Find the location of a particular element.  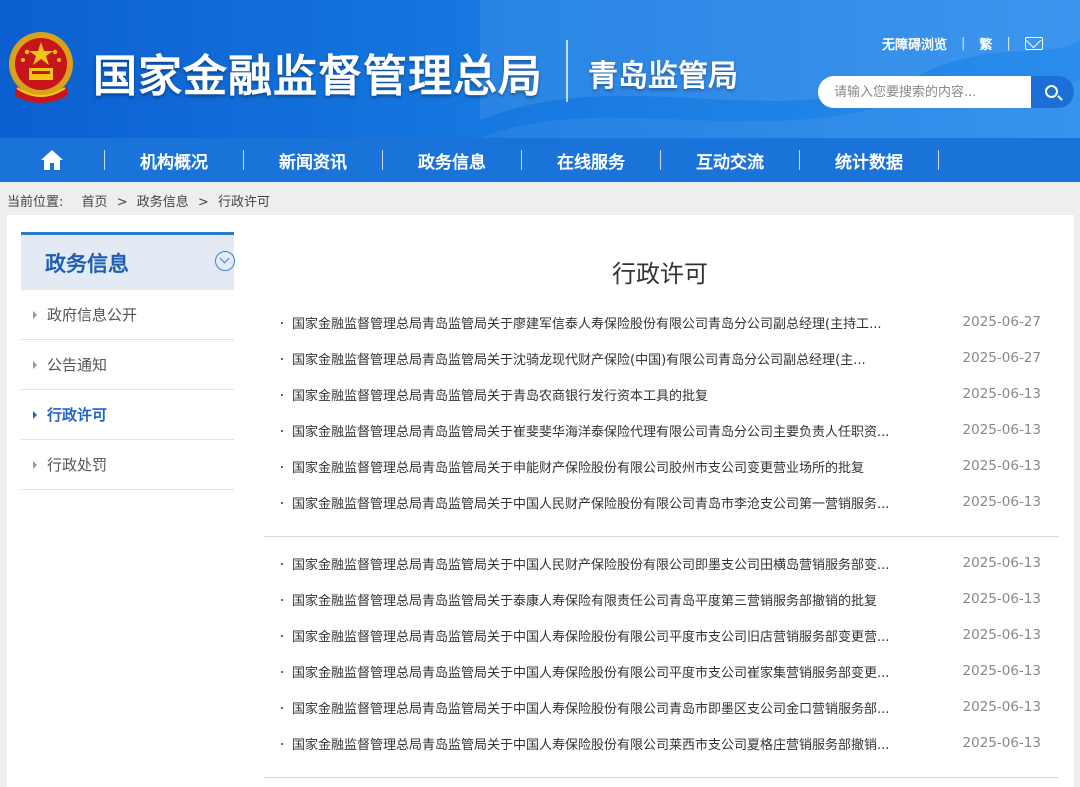

mail-icon is located at coordinates (1033, 43).